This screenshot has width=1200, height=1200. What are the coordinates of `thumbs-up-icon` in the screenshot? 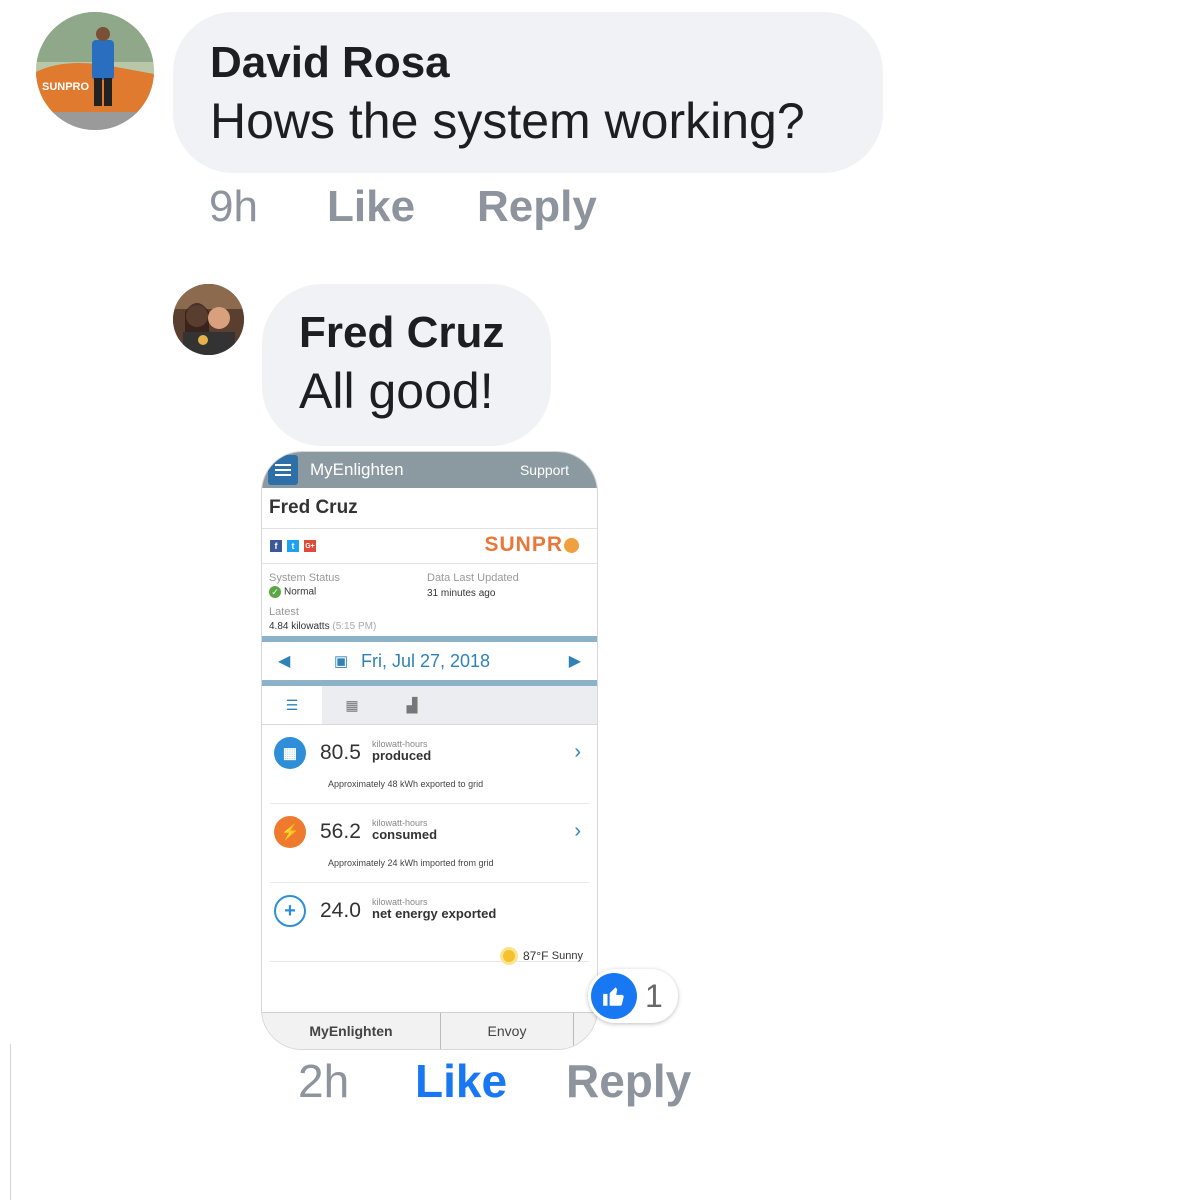 It's located at (614, 996).